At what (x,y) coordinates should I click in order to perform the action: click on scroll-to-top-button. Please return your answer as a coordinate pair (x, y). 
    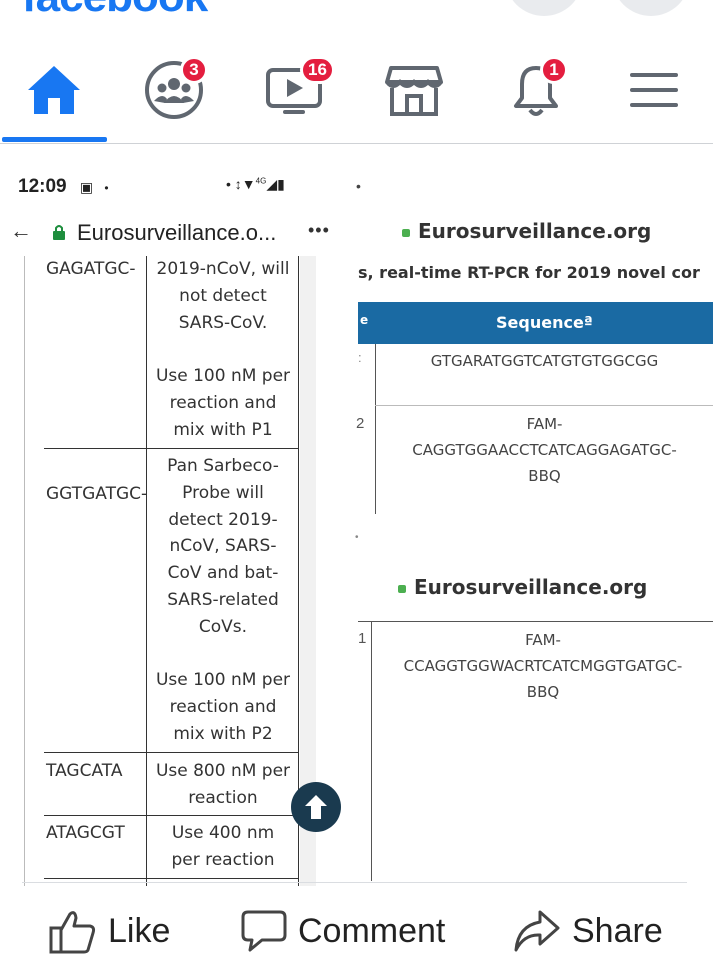
    Looking at the image, I should click on (316, 807).